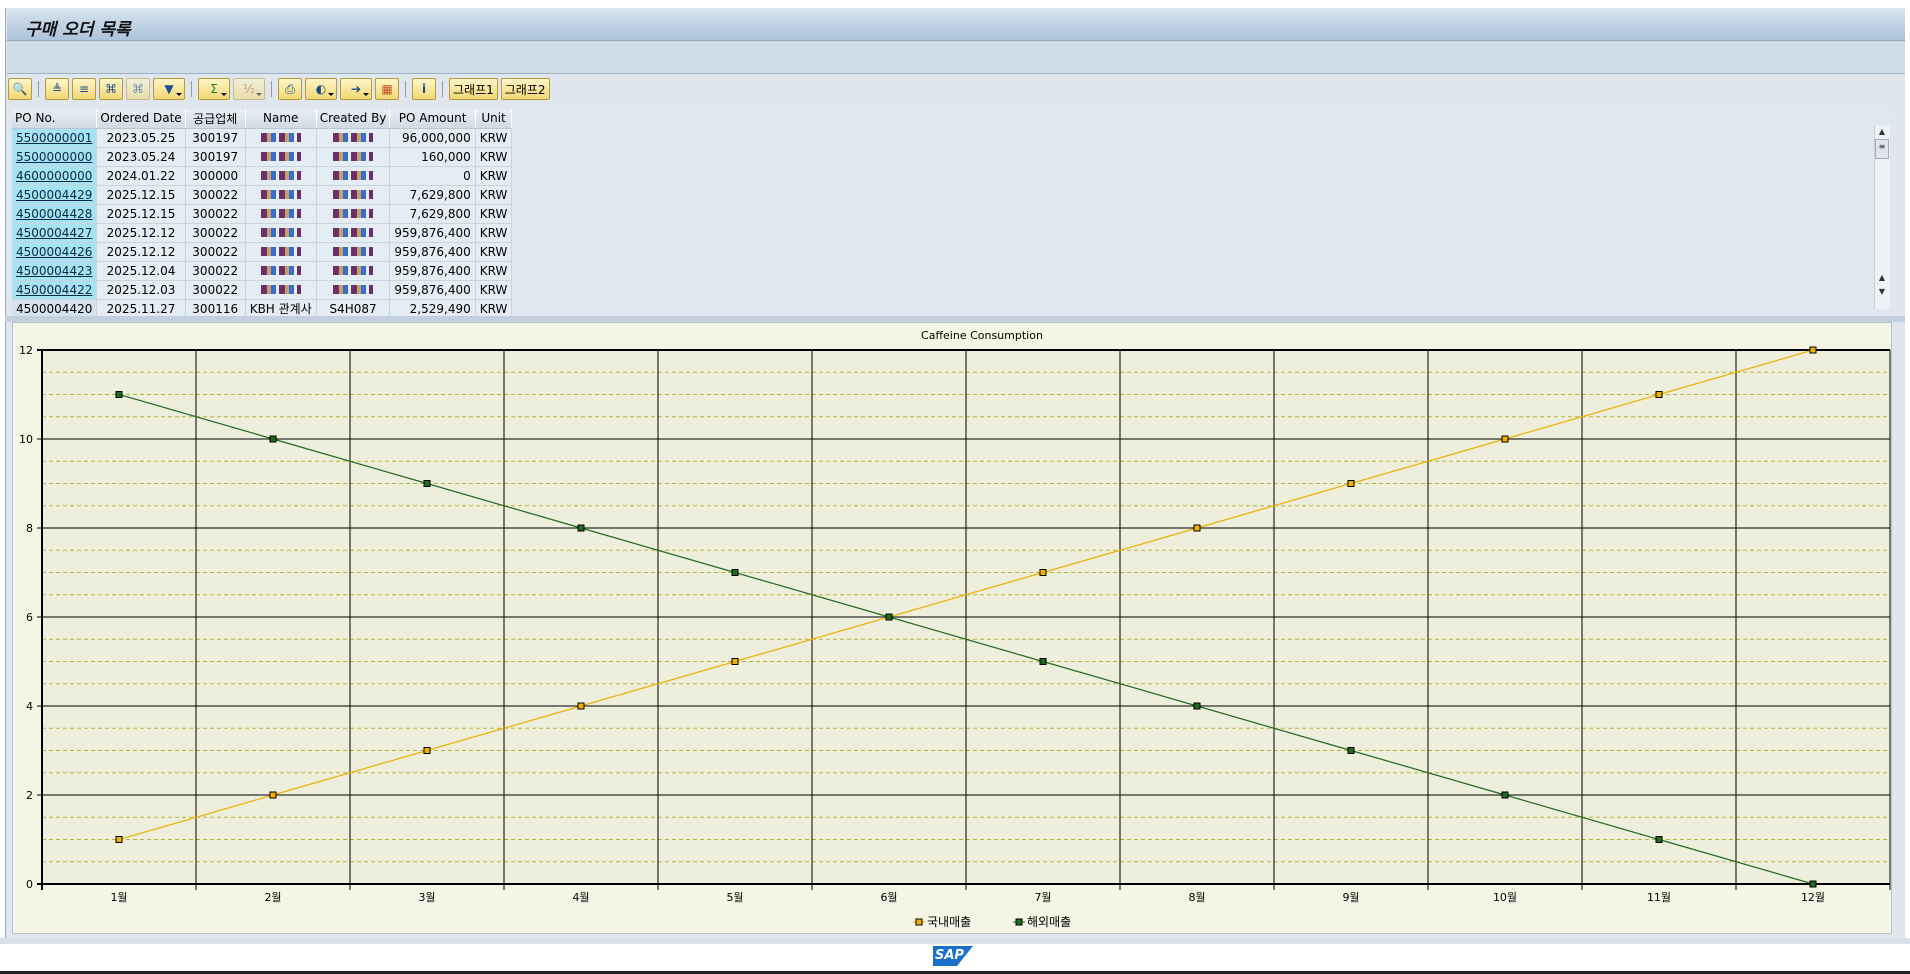 The width and height of the screenshot is (1910, 974). What do you see at coordinates (1882, 149) in the screenshot?
I see `scroll-thumb: ≡` at bounding box center [1882, 149].